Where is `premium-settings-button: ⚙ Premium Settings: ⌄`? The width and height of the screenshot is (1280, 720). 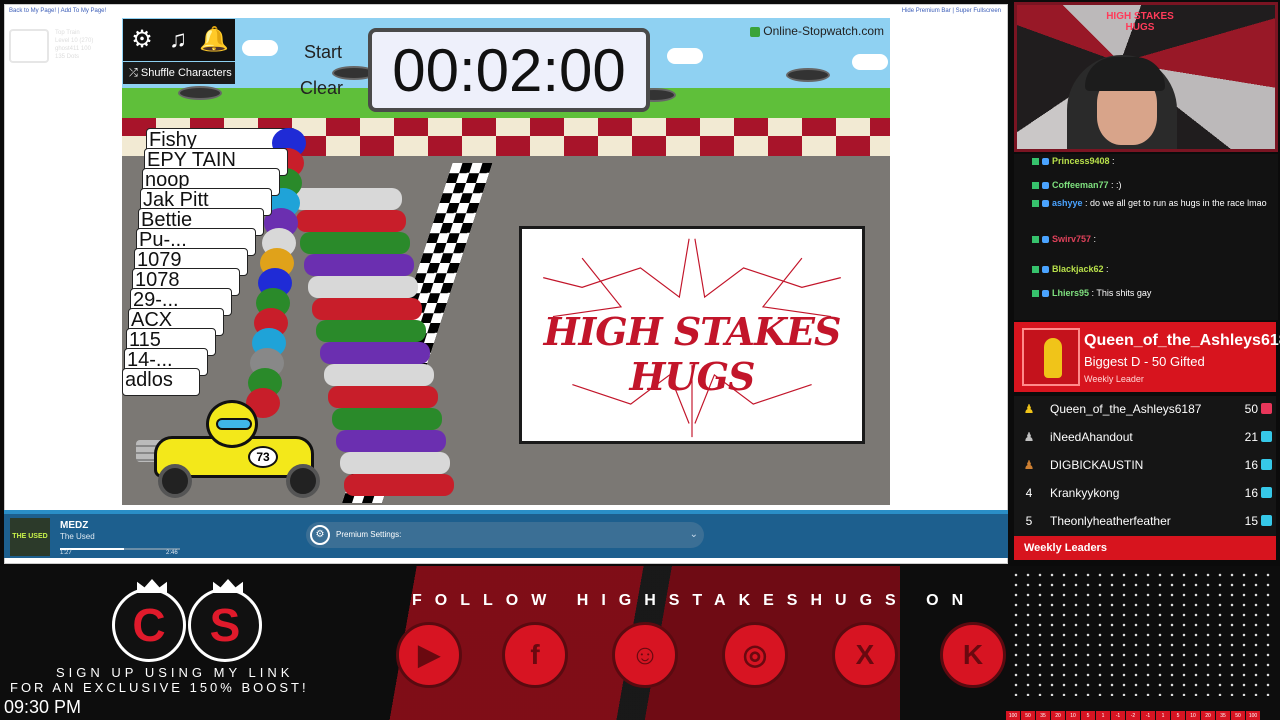 premium-settings-button: ⚙ Premium Settings: ⌄ is located at coordinates (505, 535).